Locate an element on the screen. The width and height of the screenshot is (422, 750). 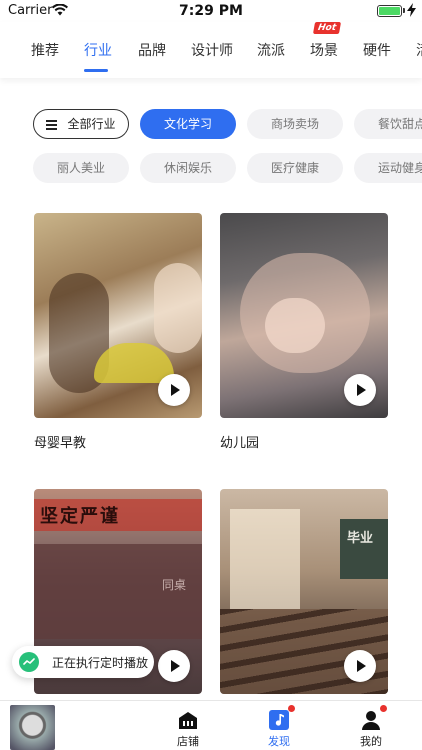
card-caption: 母婴早教 is located at coordinates (60, 443).